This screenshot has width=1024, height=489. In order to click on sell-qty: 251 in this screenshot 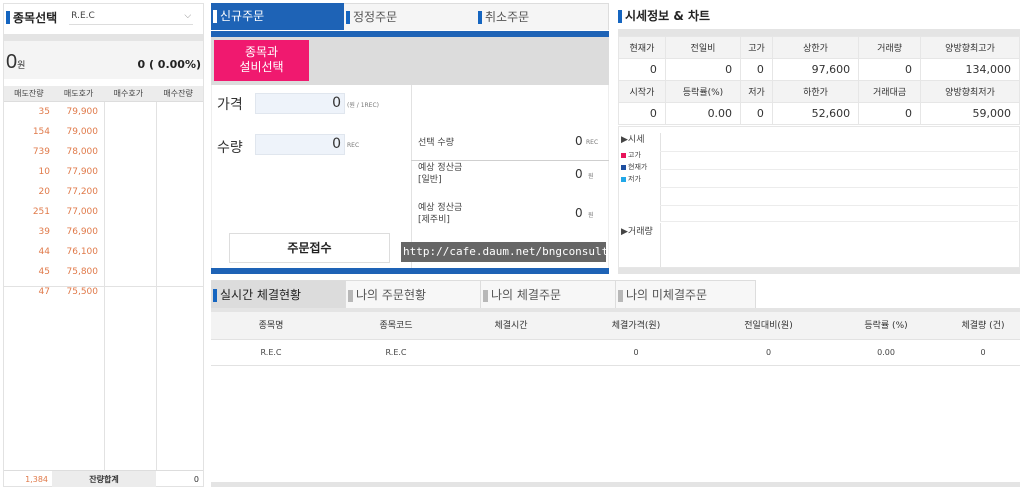, I will do `click(41, 212)`.